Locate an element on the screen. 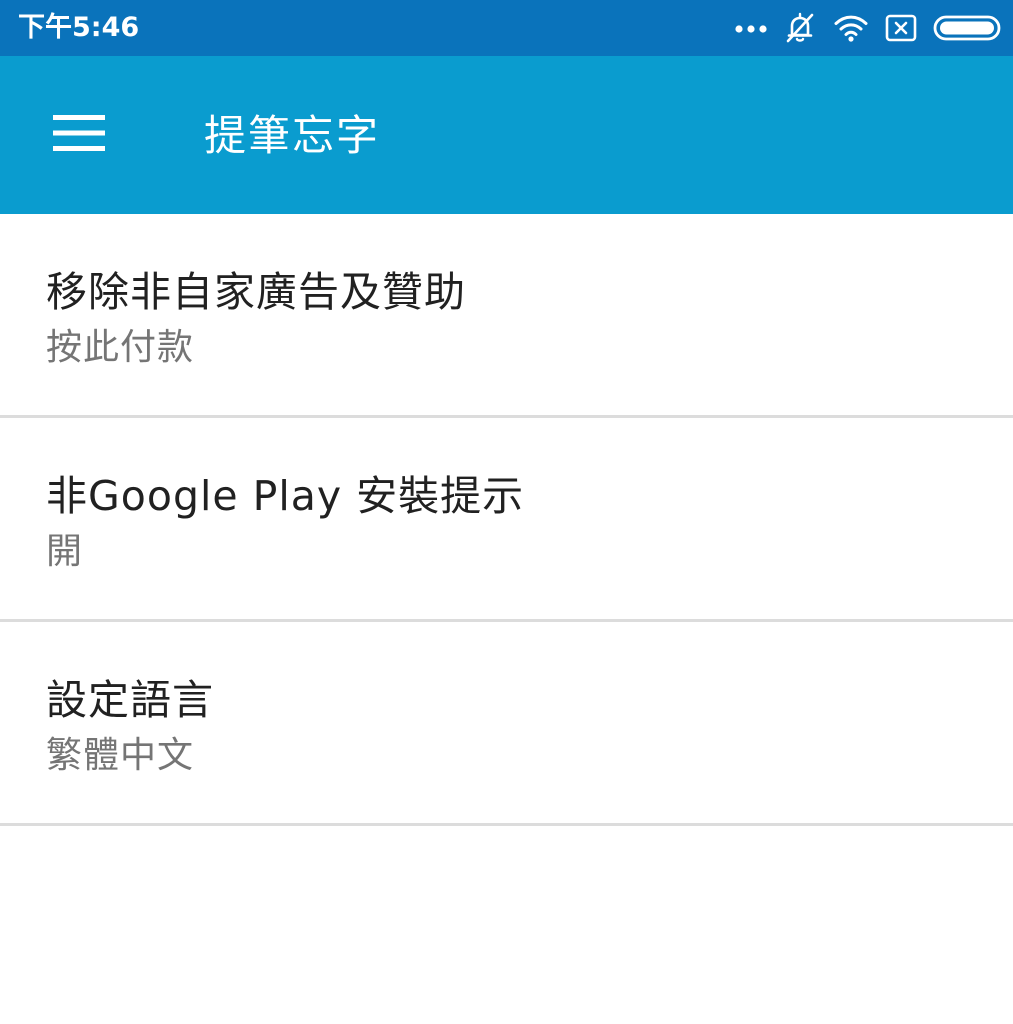 This screenshot has height=1024, width=1013. more-dots-icon is located at coordinates (751, 28).